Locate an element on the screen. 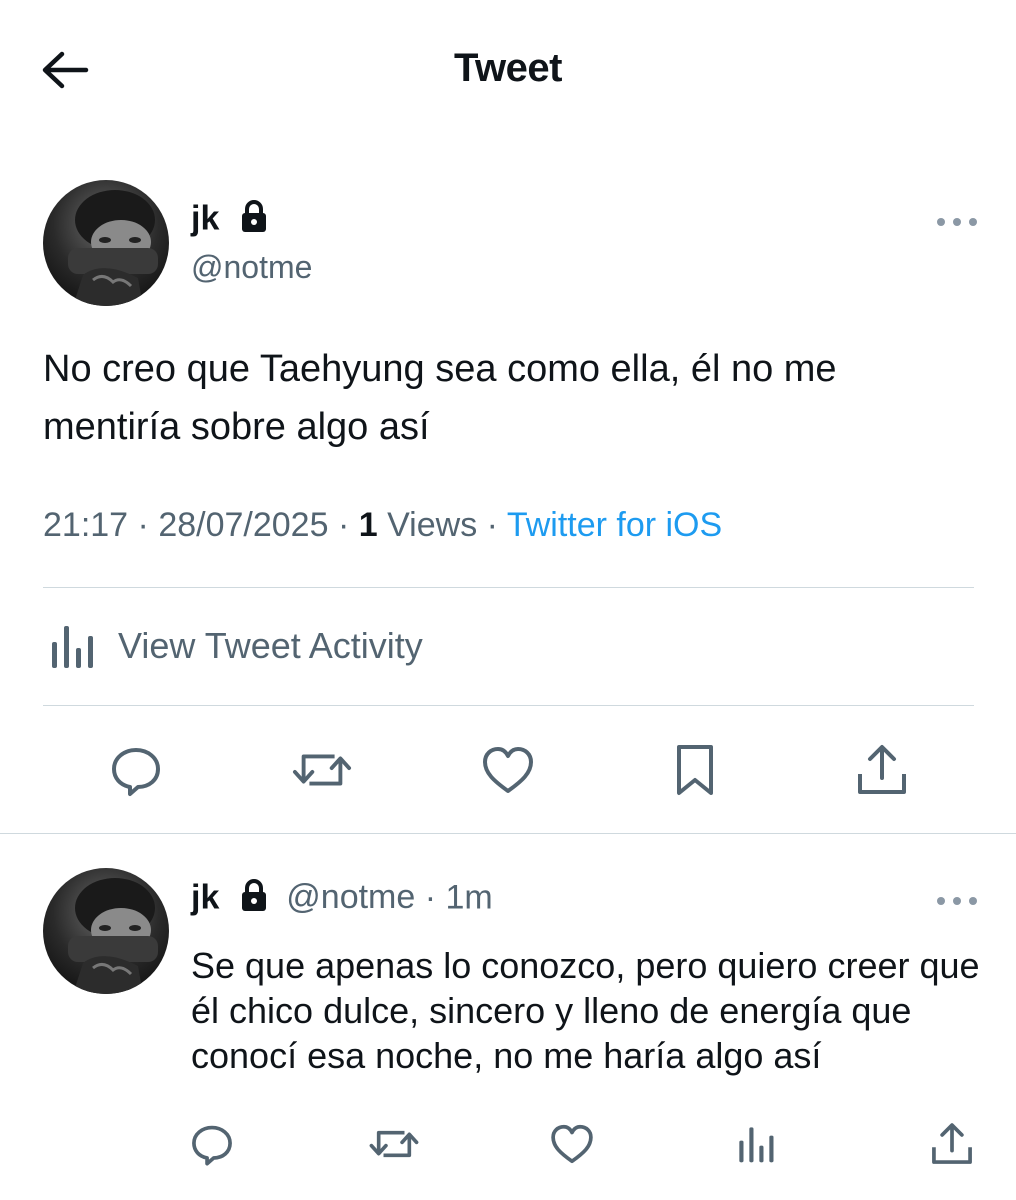 This screenshot has height=1200, width=1016. view-tweet-activity-label: View Tweet Activity is located at coordinates (270, 645).